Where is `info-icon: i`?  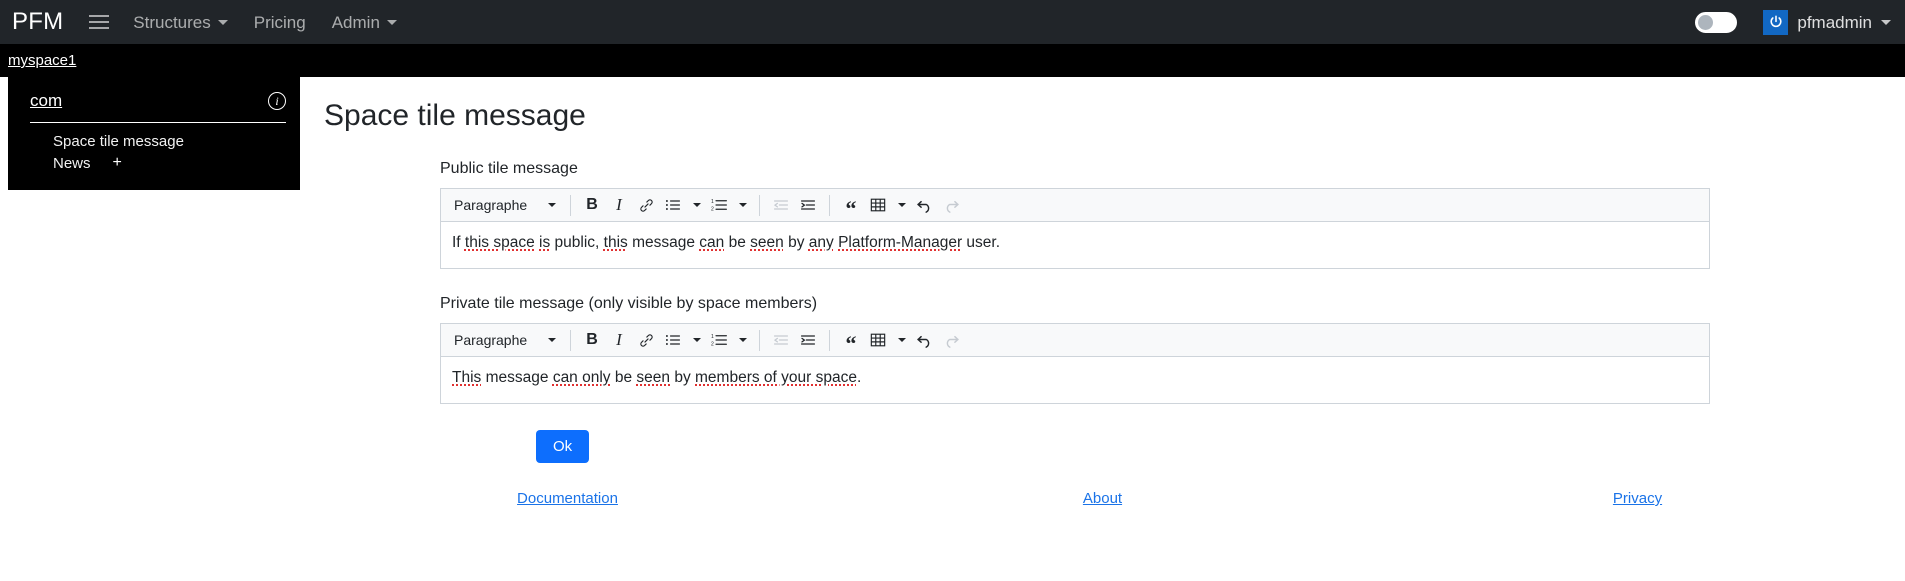 info-icon: i is located at coordinates (277, 101).